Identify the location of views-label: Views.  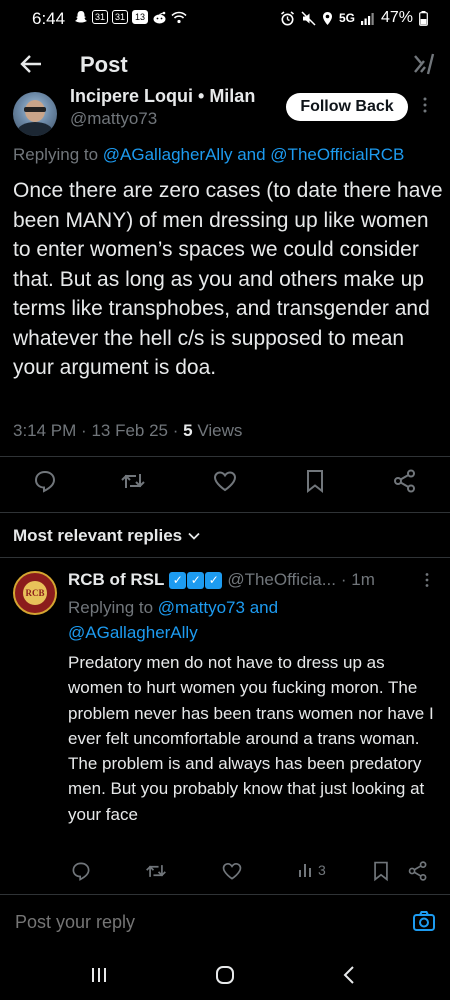
(217, 430).